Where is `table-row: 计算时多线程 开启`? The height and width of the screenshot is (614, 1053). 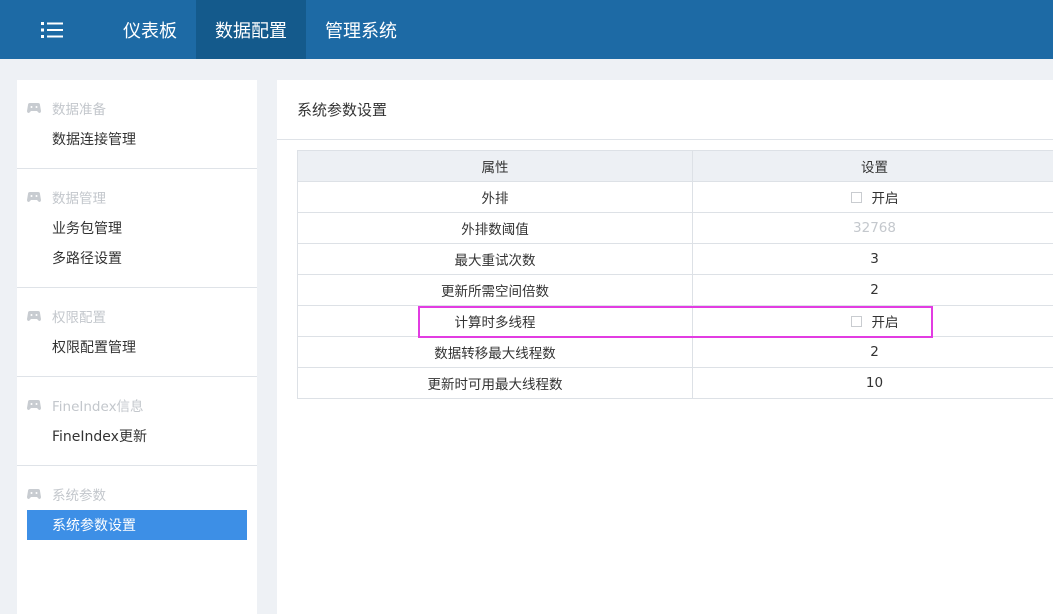 table-row: 计算时多线程 开启 is located at coordinates (675, 321).